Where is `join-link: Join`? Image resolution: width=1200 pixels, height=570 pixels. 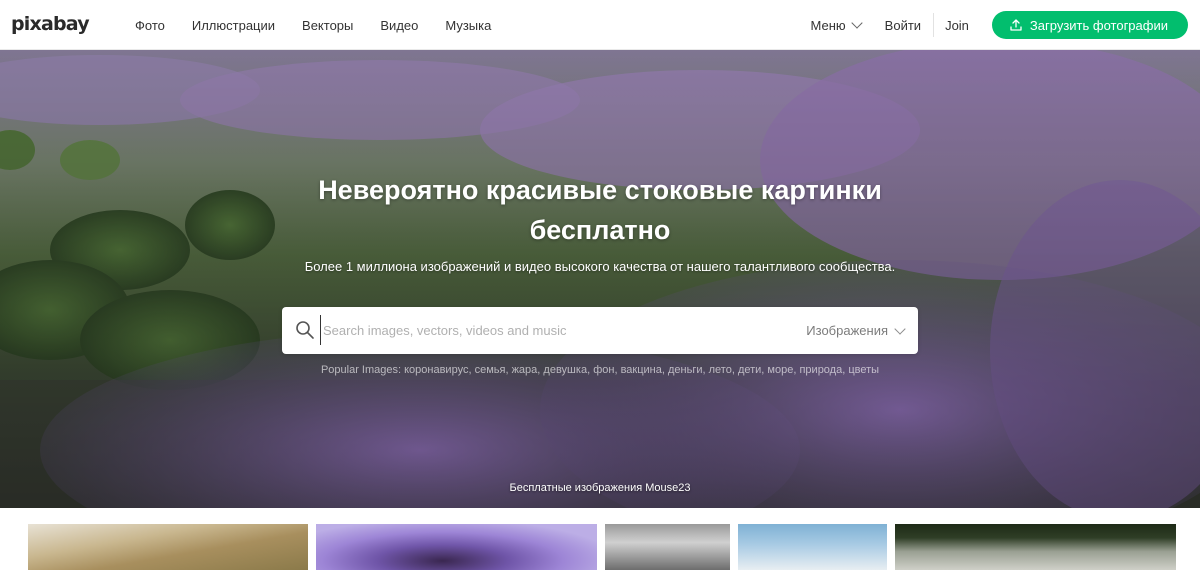 join-link: Join is located at coordinates (957, 25).